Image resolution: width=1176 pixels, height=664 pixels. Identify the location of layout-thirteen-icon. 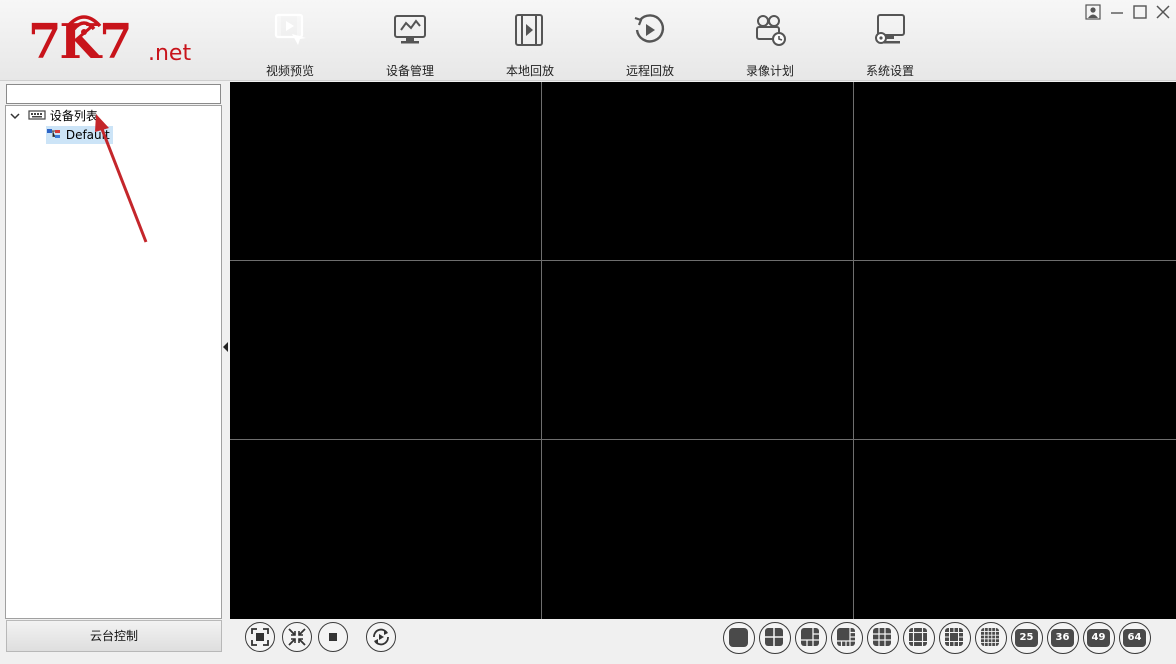
(918, 637).